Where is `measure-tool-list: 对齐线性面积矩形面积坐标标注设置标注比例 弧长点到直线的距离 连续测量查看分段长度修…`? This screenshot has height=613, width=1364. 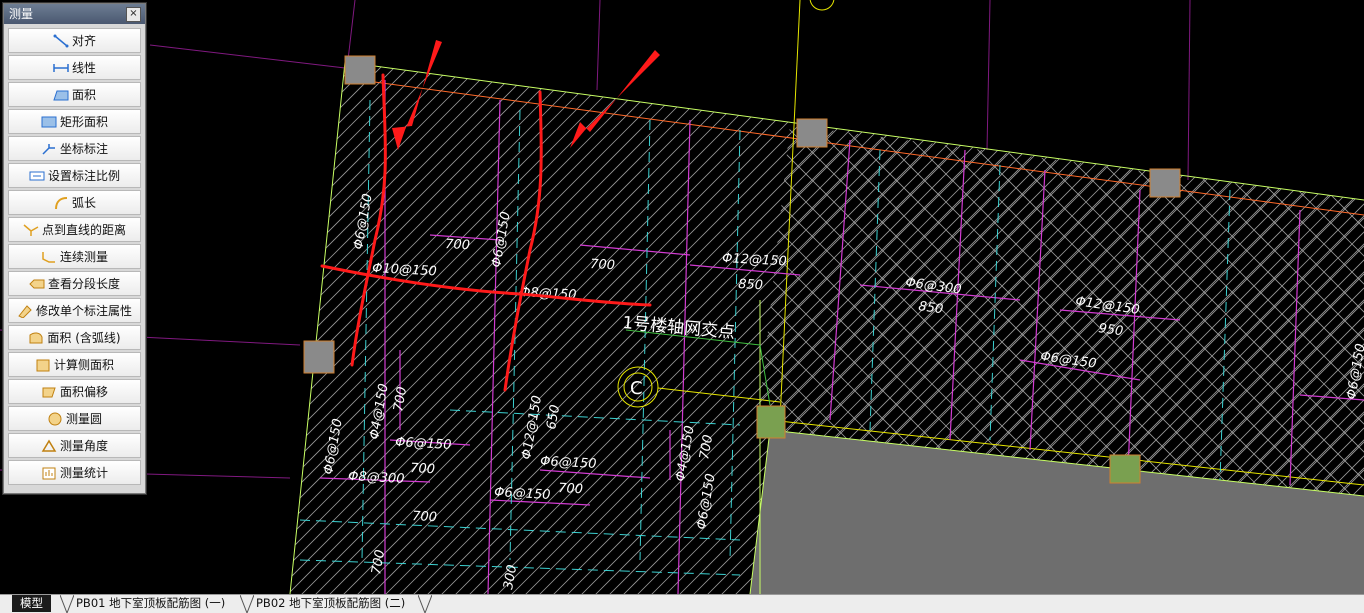
measure-tool-list: 对齐线性面积矩形面积坐标标注设置标注比例 弧长点到直线的距离 连续测量查看分段长度修… is located at coordinates (74, 257).